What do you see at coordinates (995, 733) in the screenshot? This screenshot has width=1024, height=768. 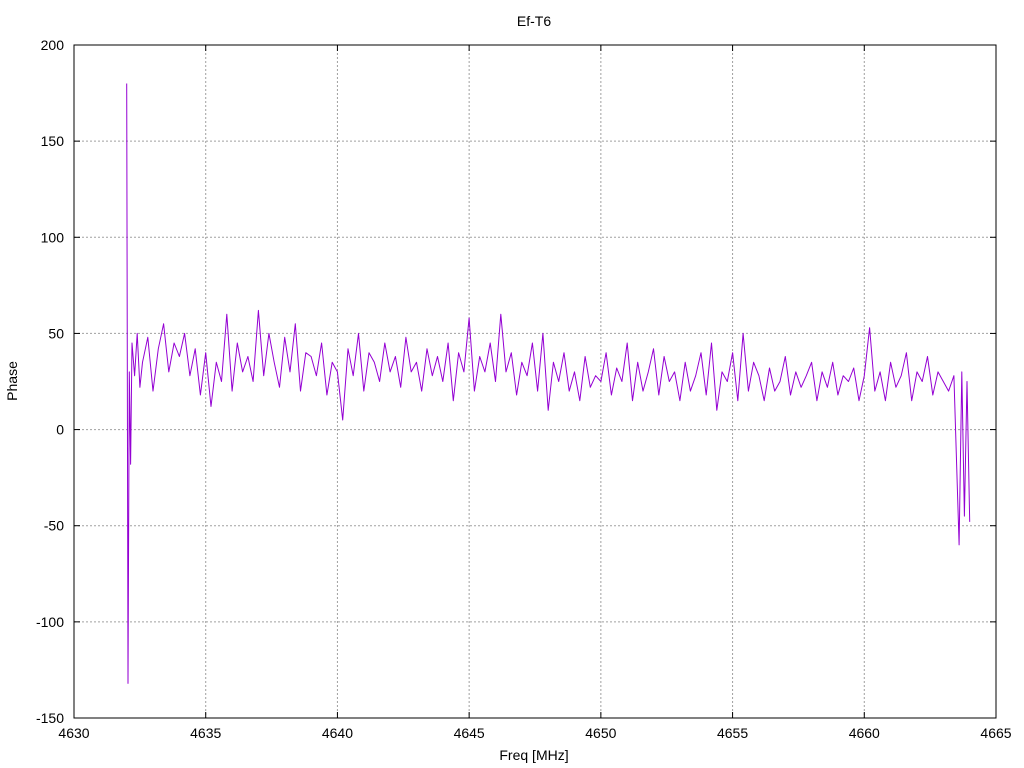 I see `x-tick-label: 4665` at bounding box center [995, 733].